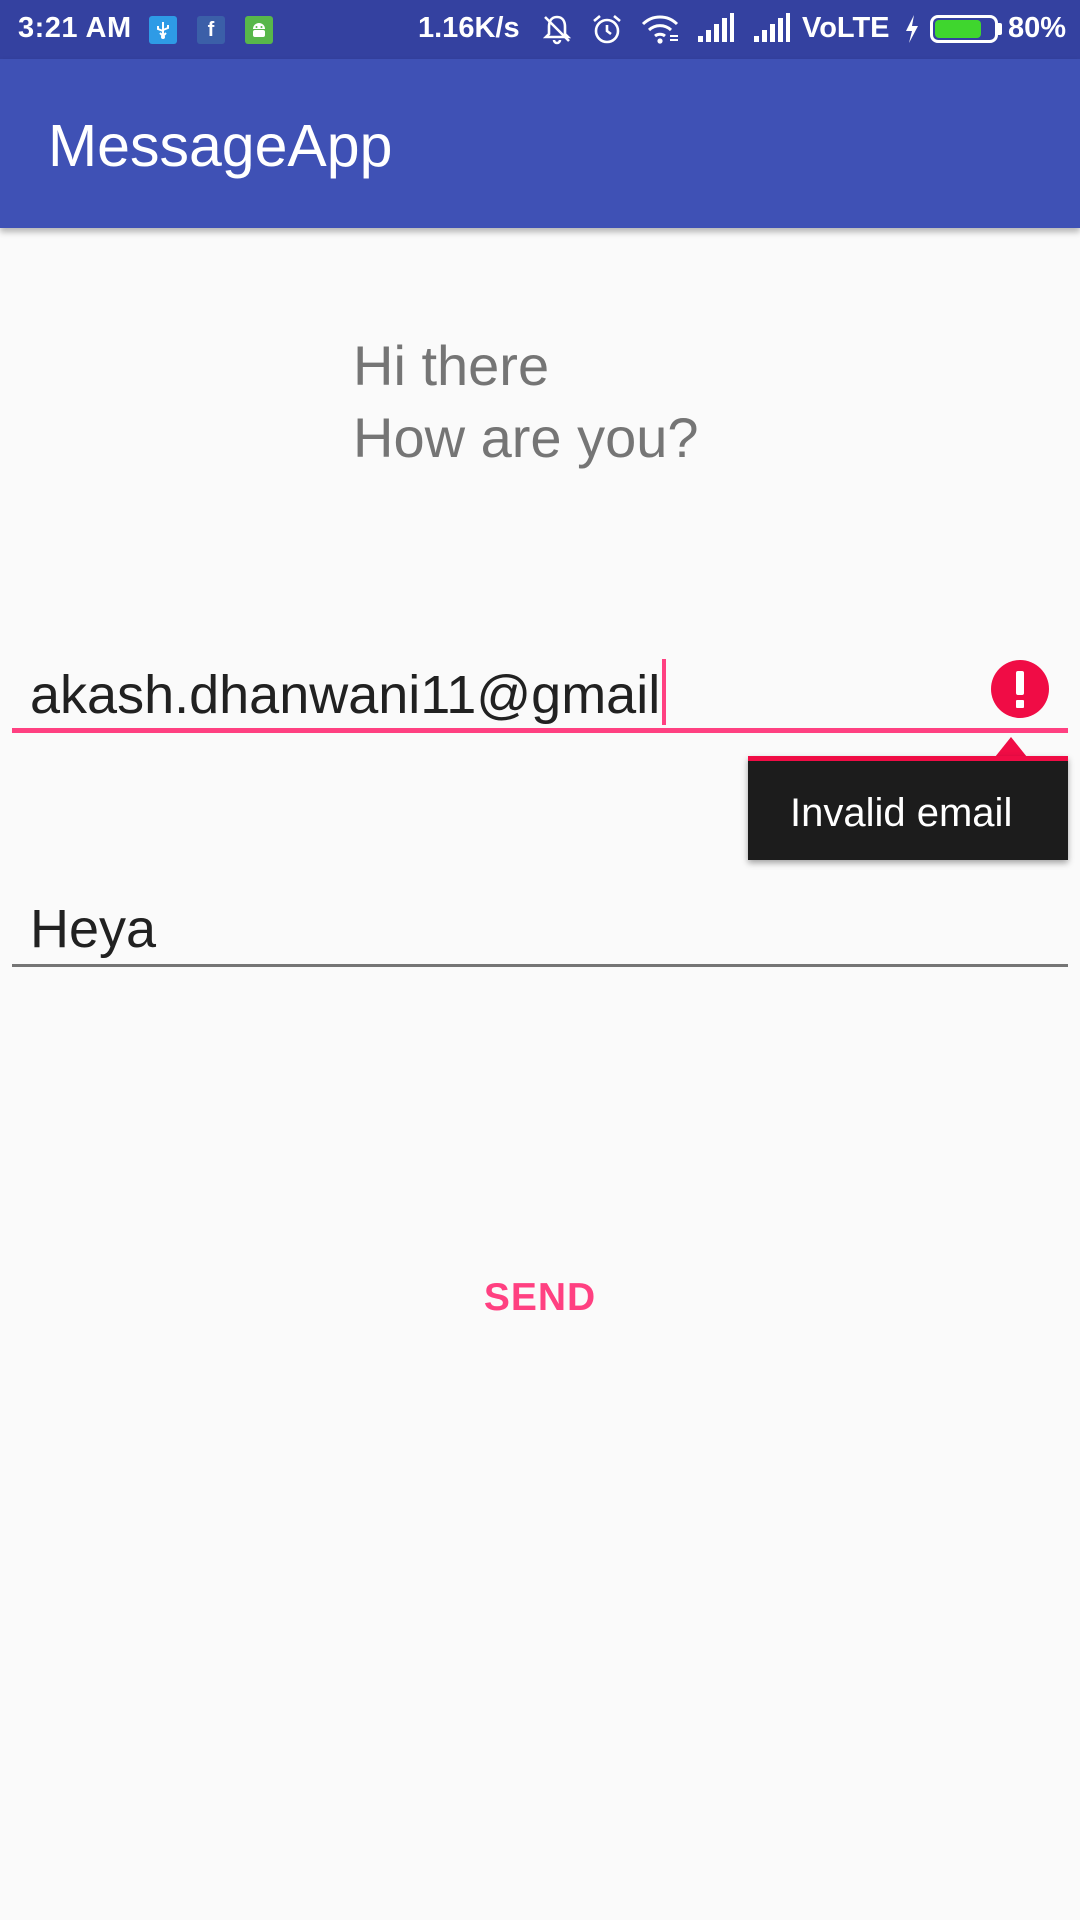 Image resolution: width=1080 pixels, height=1920 pixels. What do you see at coordinates (93, 929) in the screenshot?
I see `message-input-value: Heya` at bounding box center [93, 929].